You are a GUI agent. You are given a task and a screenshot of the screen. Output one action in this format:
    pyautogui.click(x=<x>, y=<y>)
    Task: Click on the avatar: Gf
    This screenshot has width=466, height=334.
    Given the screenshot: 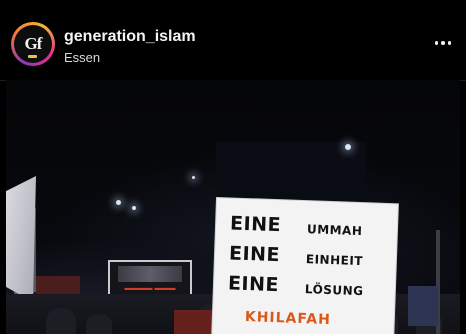 What is the action you would take?
    pyautogui.click(x=33, y=44)
    